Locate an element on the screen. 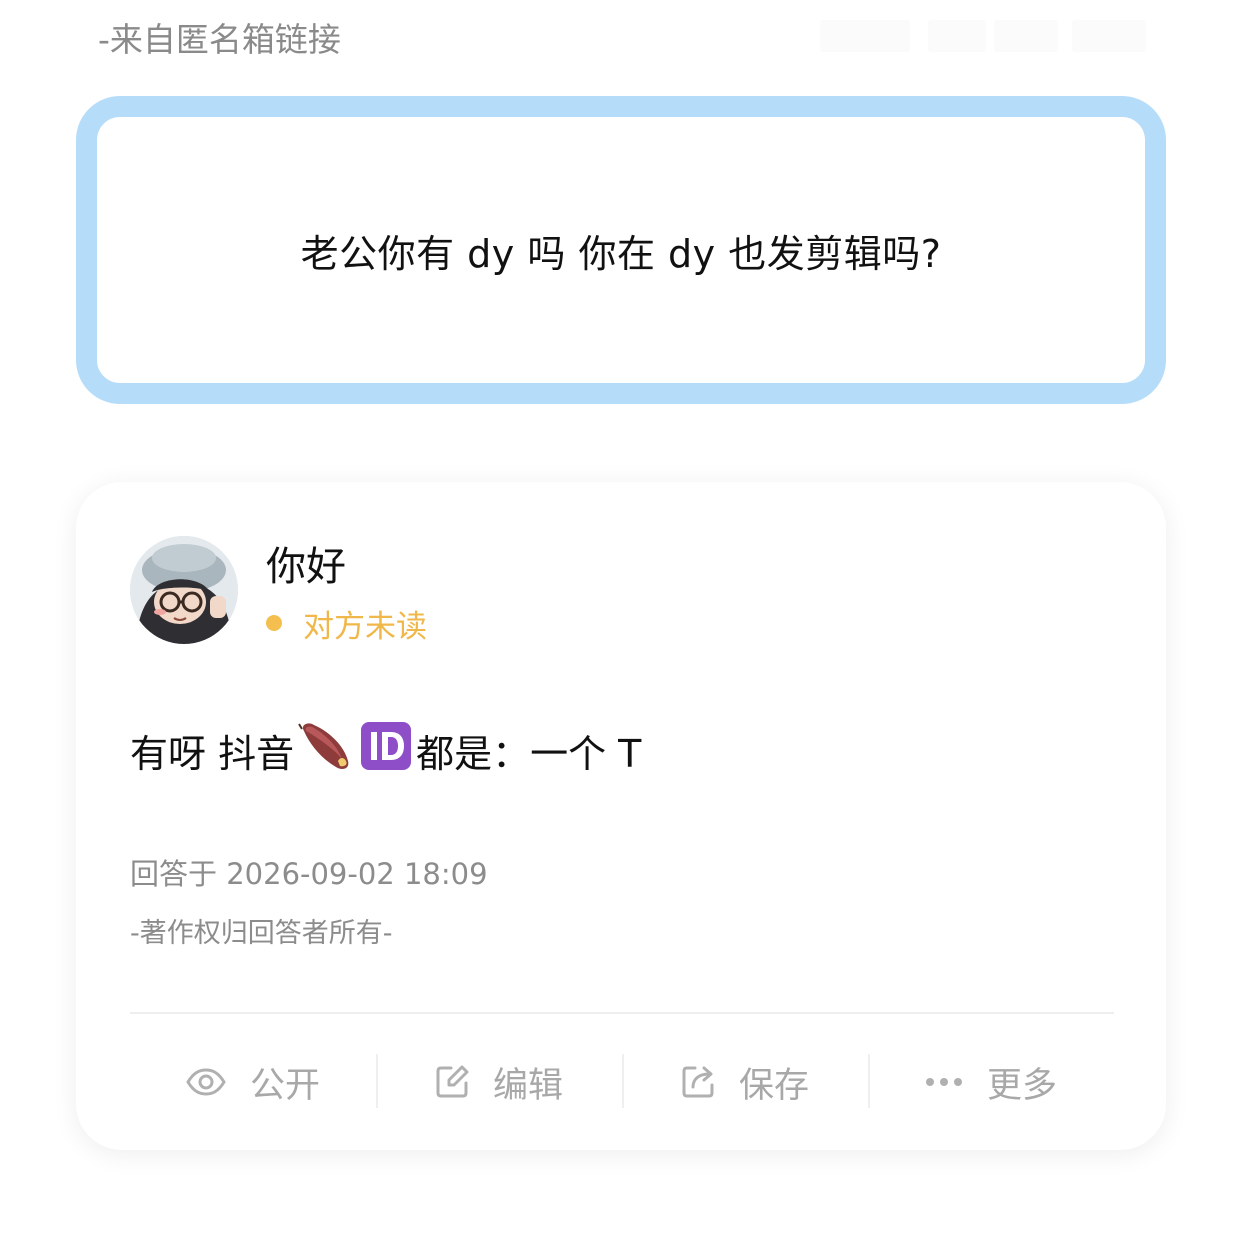 The width and height of the screenshot is (1242, 1242). public-button: 公开 is located at coordinates (253, 1082).